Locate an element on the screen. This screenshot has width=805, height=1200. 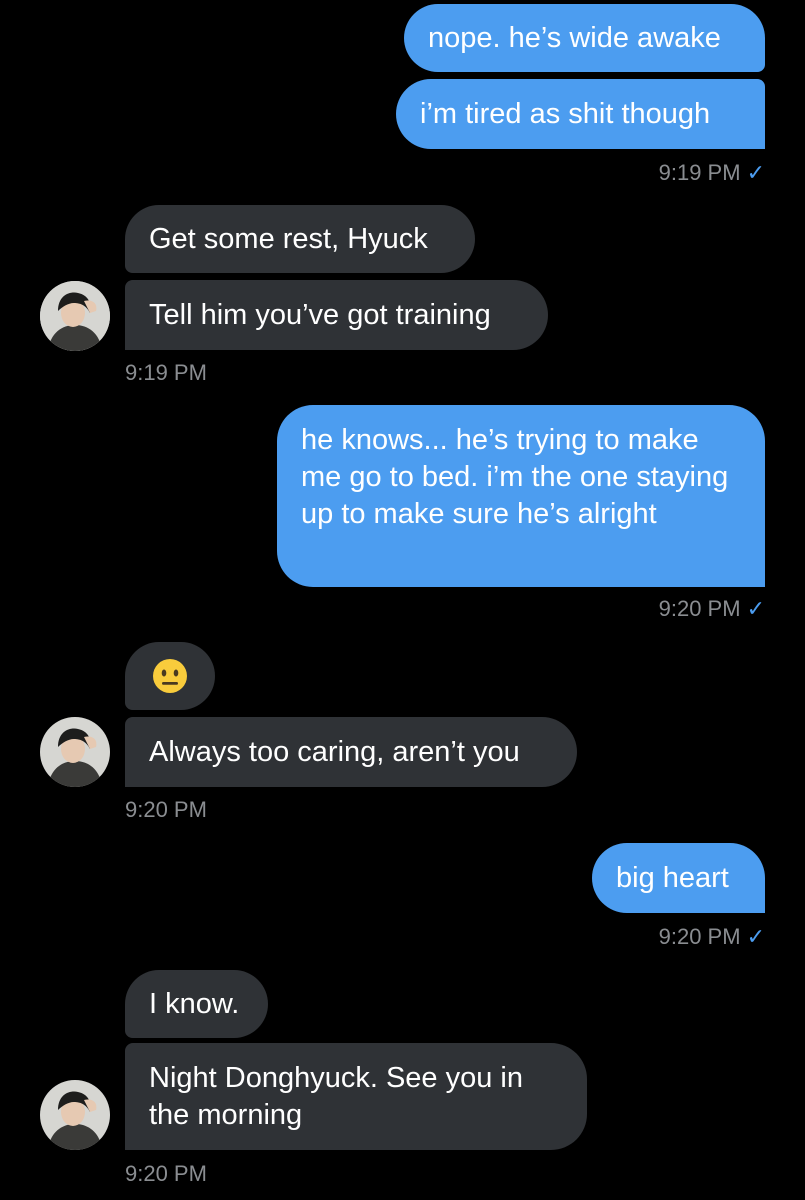
message-text: I know. is located at coordinates (194, 1003).